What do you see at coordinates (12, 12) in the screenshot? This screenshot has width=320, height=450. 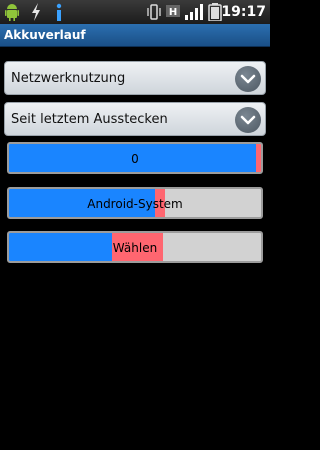 I see `android-icon` at bounding box center [12, 12].